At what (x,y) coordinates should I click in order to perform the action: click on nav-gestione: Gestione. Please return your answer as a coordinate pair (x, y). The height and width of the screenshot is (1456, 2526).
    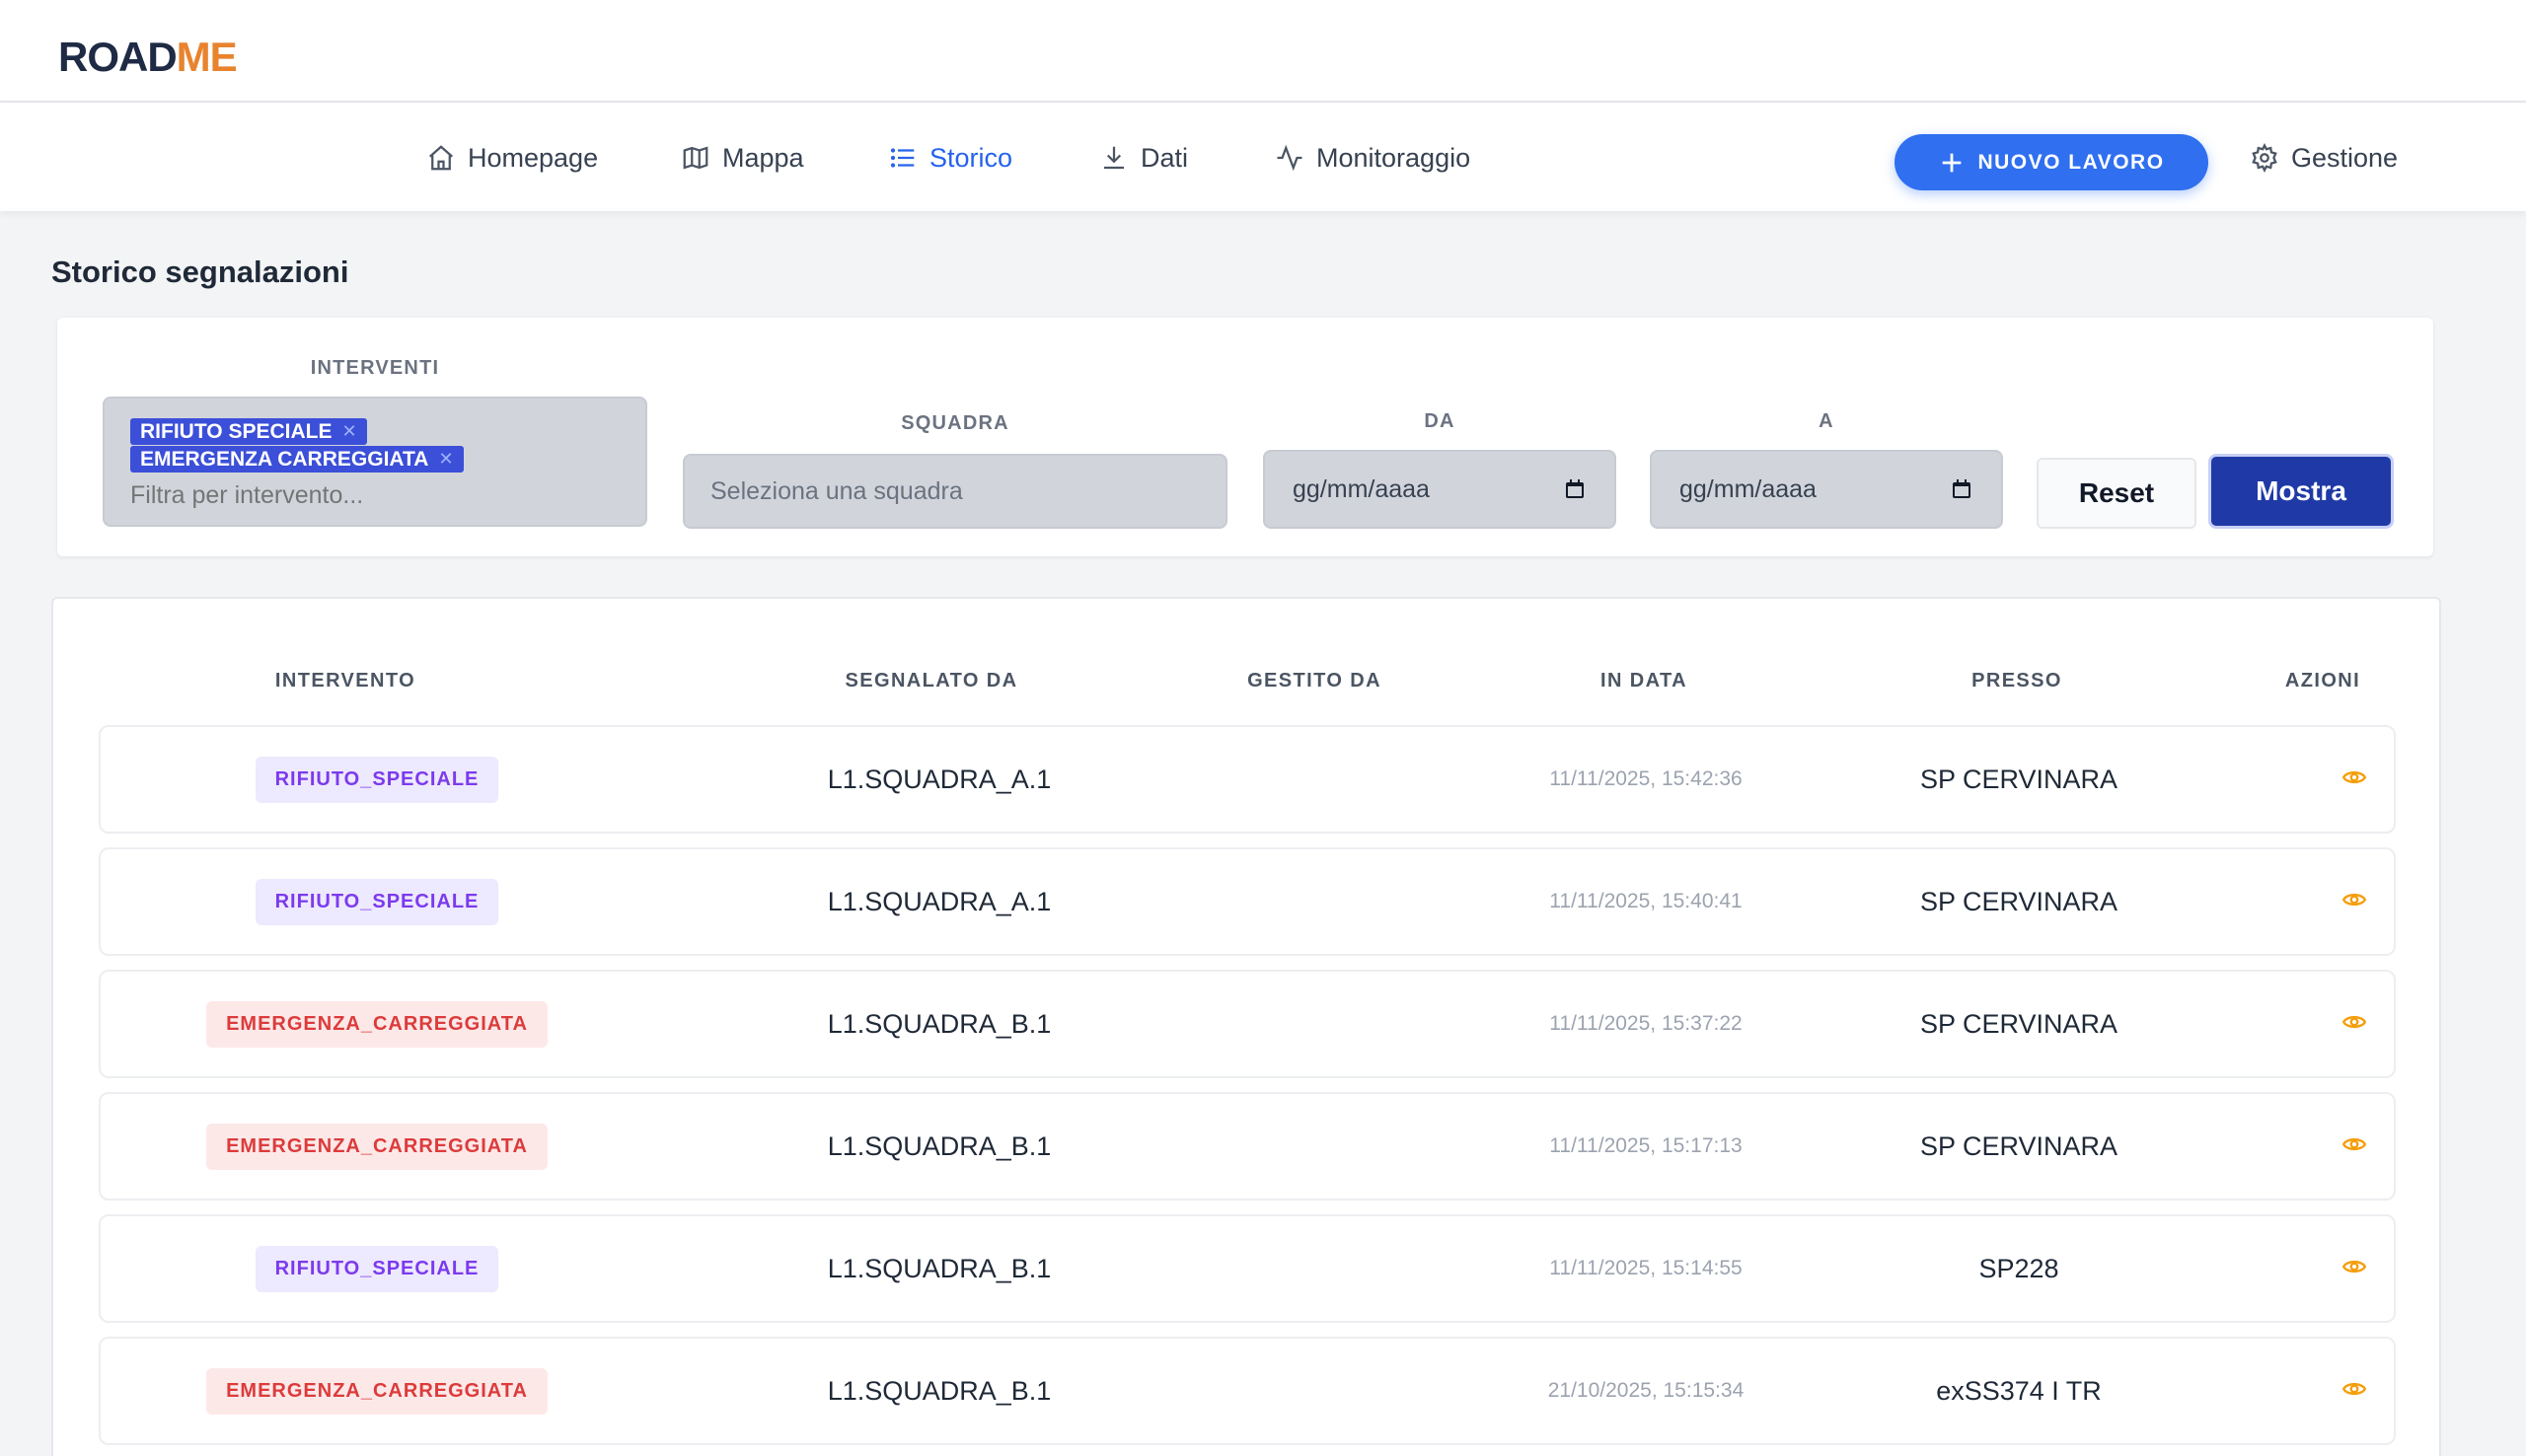
    Looking at the image, I should click on (2324, 158).